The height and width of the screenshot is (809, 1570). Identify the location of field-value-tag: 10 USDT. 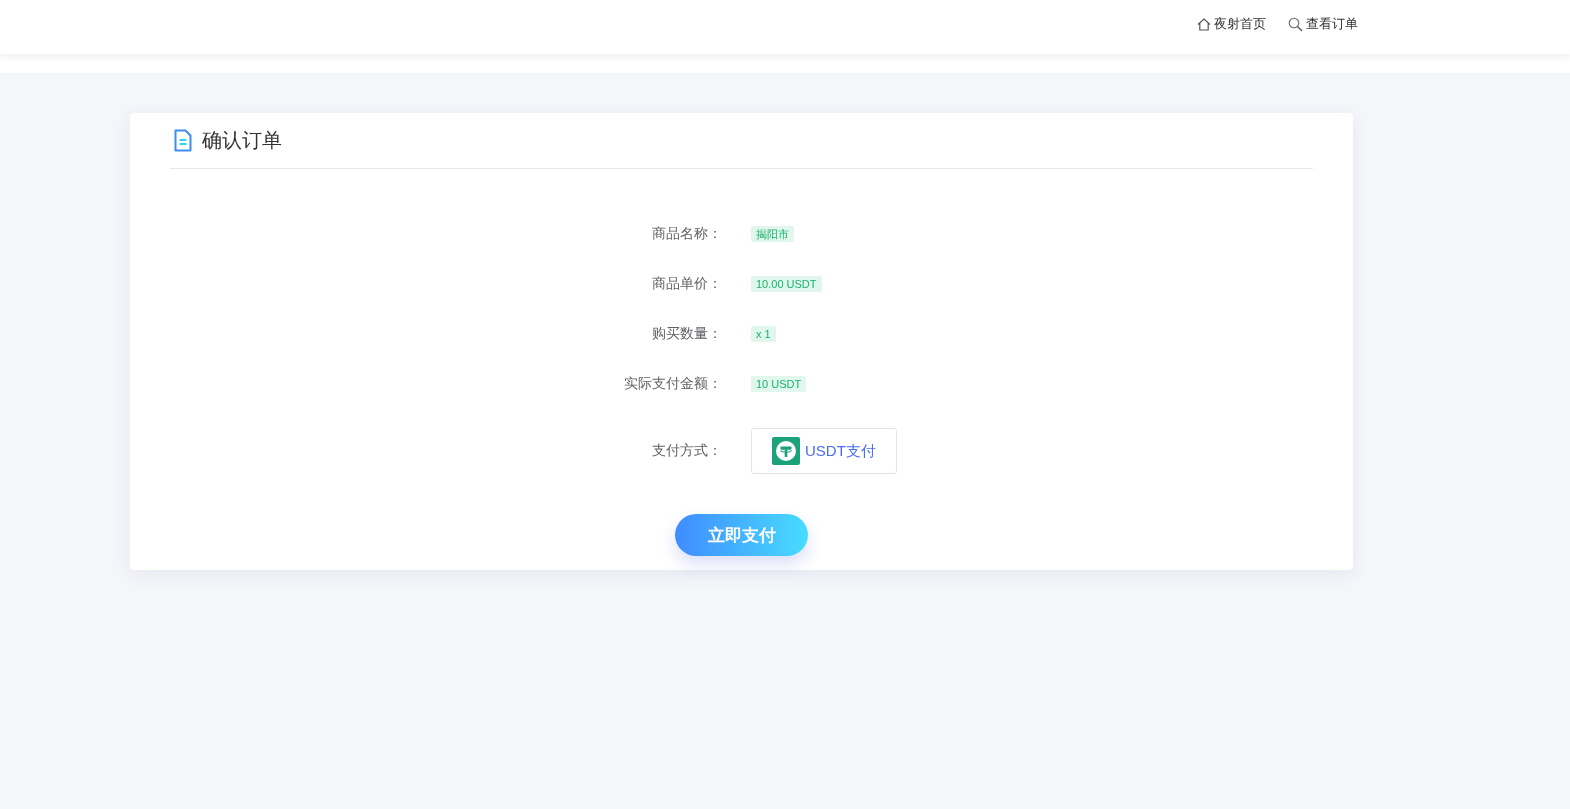
(779, 384).